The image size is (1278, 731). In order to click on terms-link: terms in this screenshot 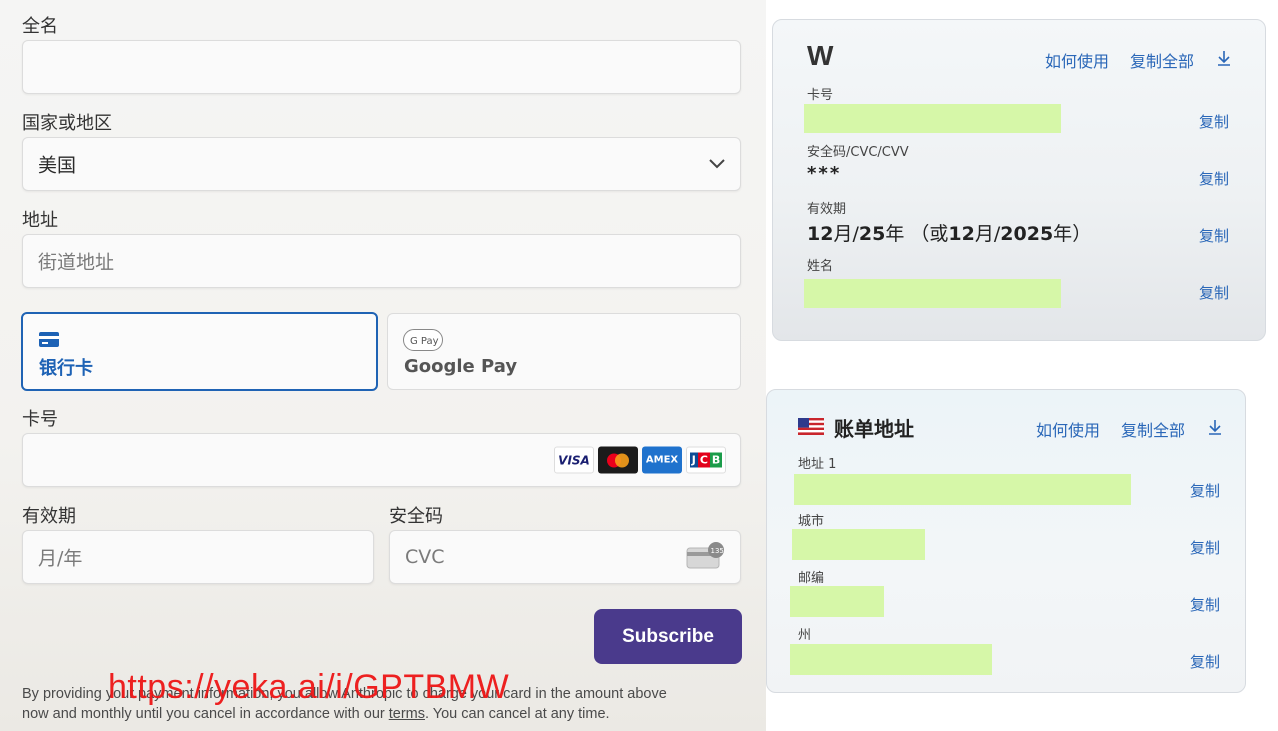, I will do `click(407, 714)`.